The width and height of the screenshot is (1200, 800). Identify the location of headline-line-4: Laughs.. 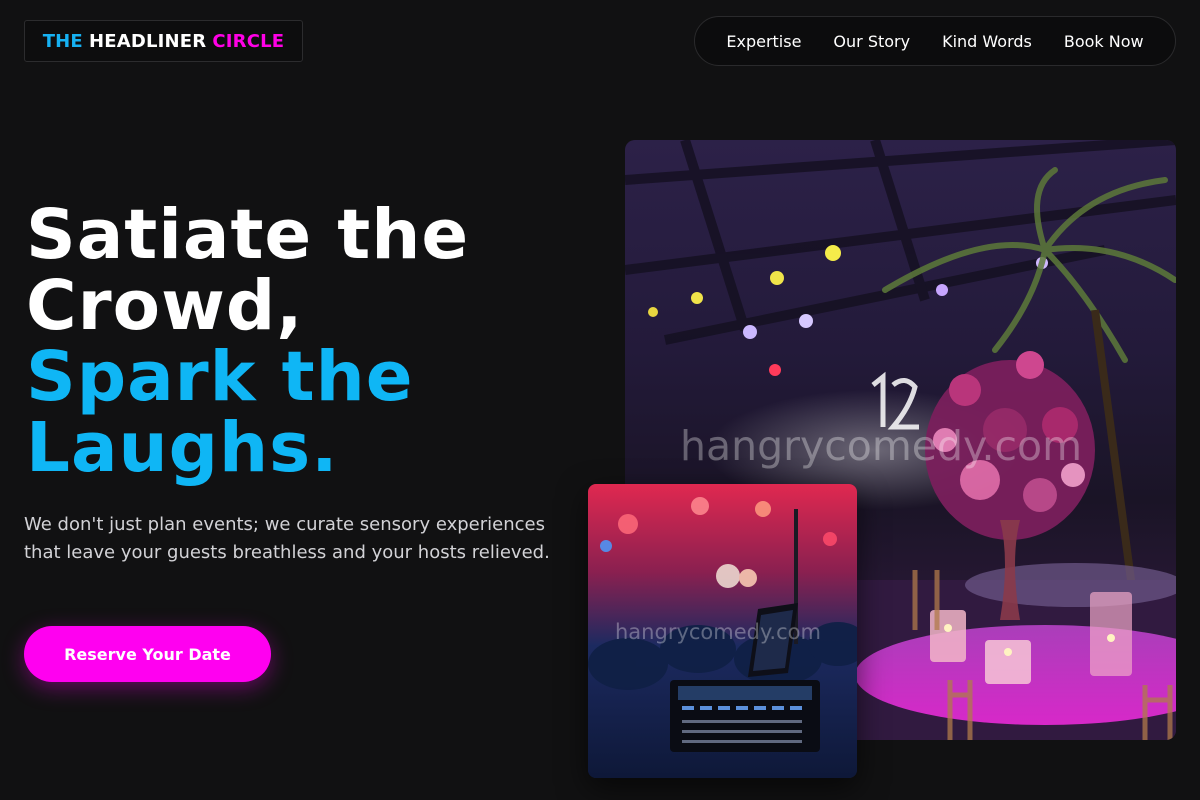
(182, 448).